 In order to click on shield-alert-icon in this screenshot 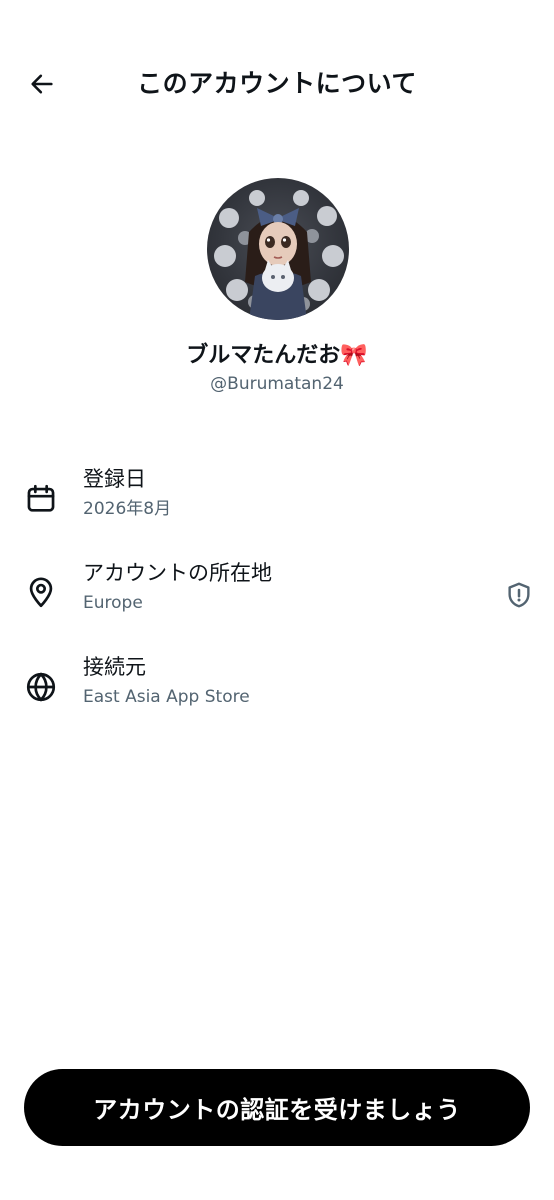, I will do `click(519, 595)`.